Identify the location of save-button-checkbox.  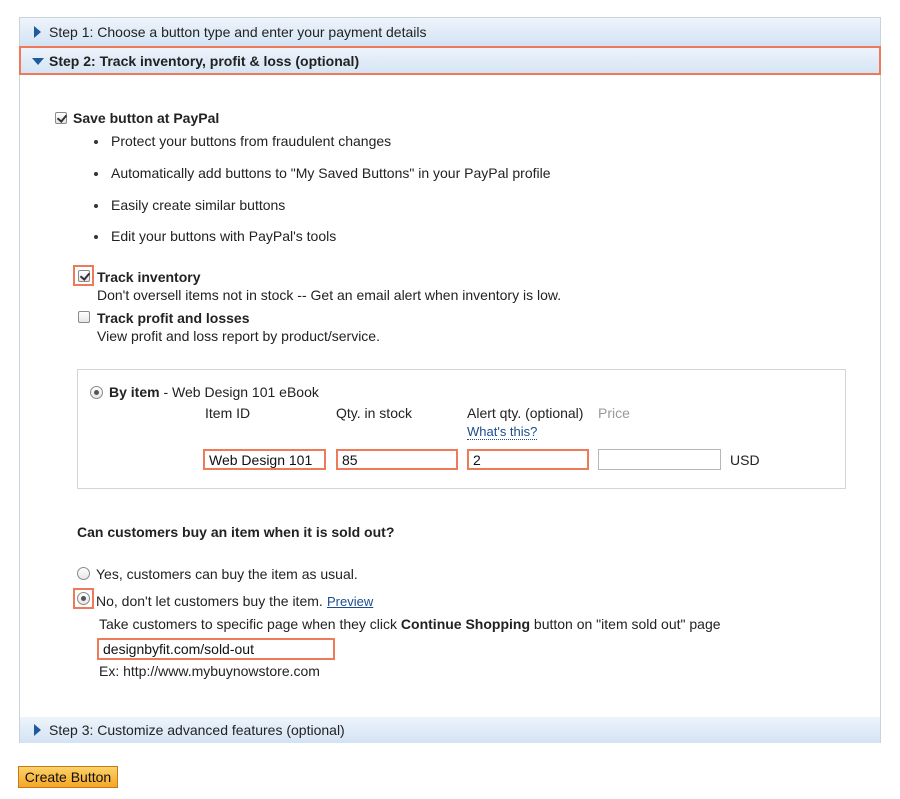
(61, 118).